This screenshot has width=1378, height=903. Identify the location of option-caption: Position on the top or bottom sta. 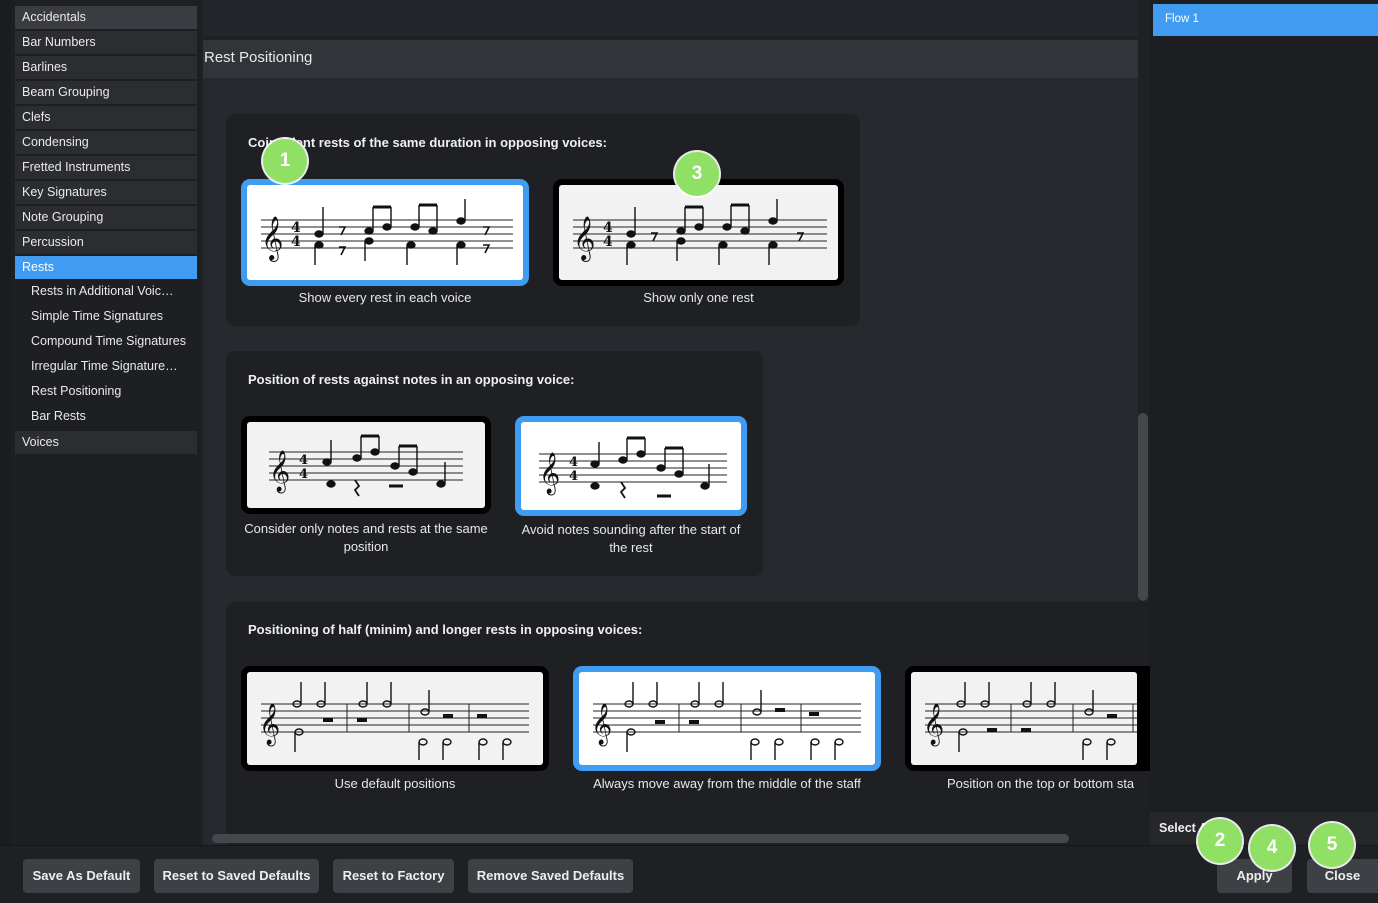
(1041, 783).